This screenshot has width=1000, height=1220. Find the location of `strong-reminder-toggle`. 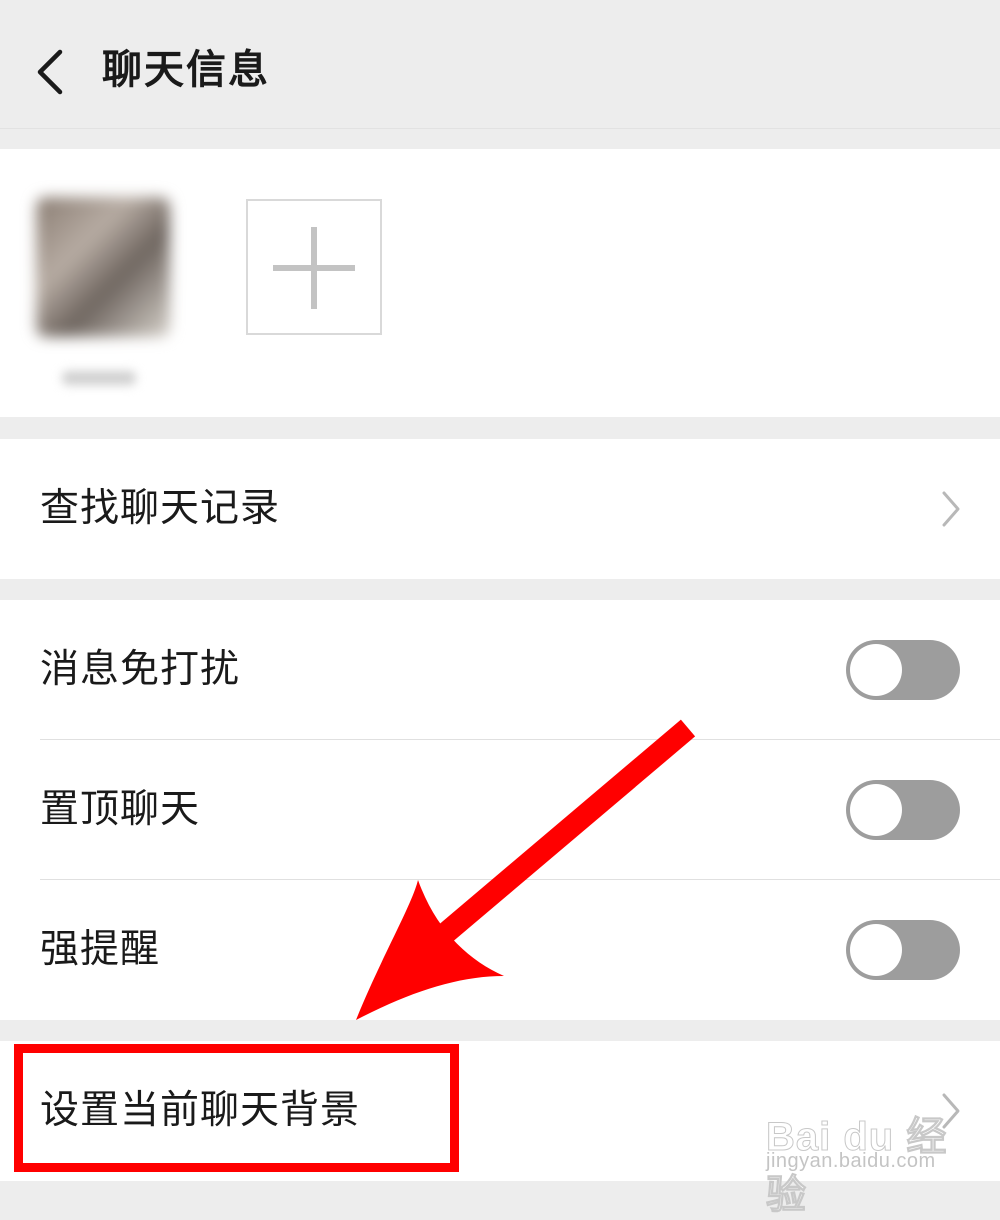

strong-reminder-toggle is located at coordinates (903, 950).